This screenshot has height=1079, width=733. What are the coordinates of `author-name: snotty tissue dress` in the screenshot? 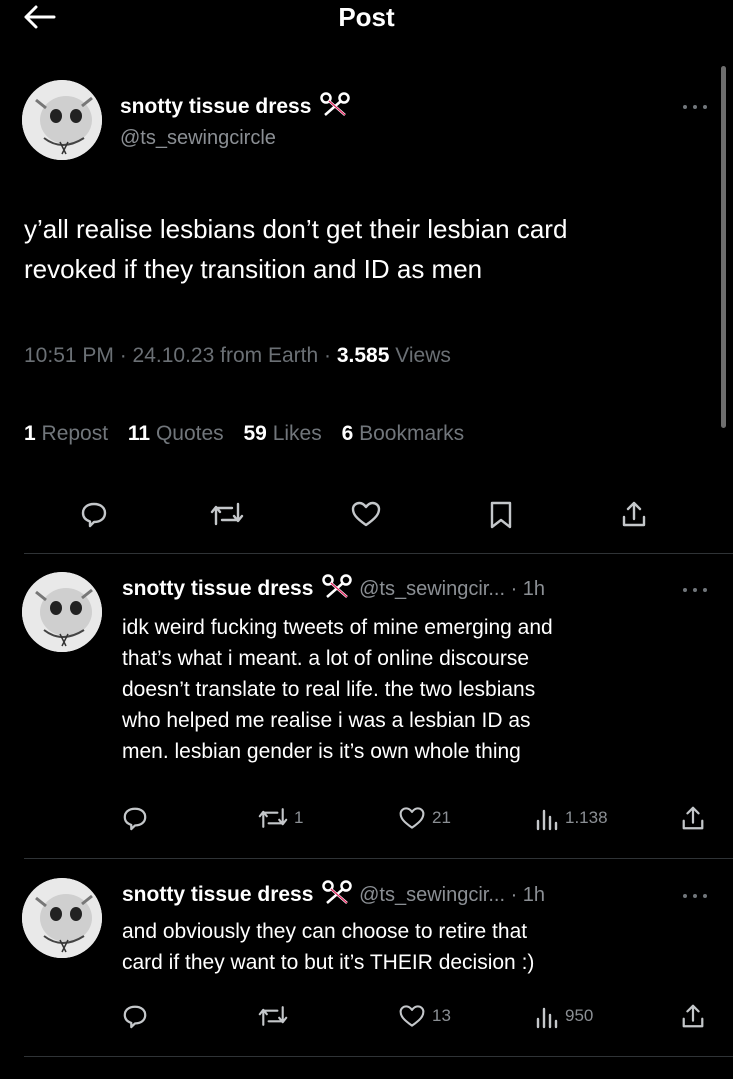 It's located at (235, 107).